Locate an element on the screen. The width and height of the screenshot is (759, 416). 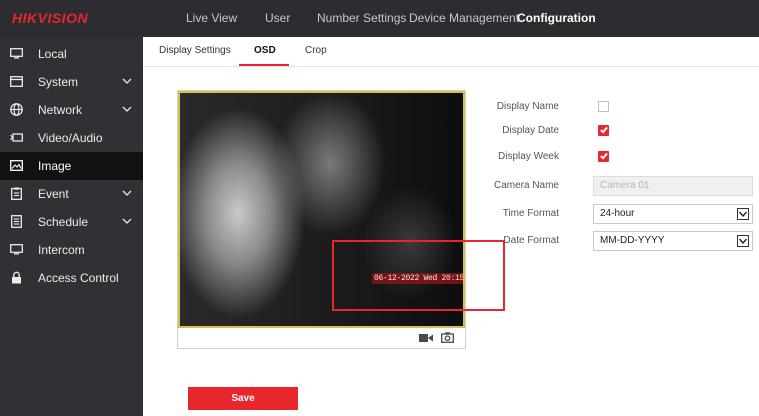
camera-name-label: Camera Name is located at coordinates (526, 185).